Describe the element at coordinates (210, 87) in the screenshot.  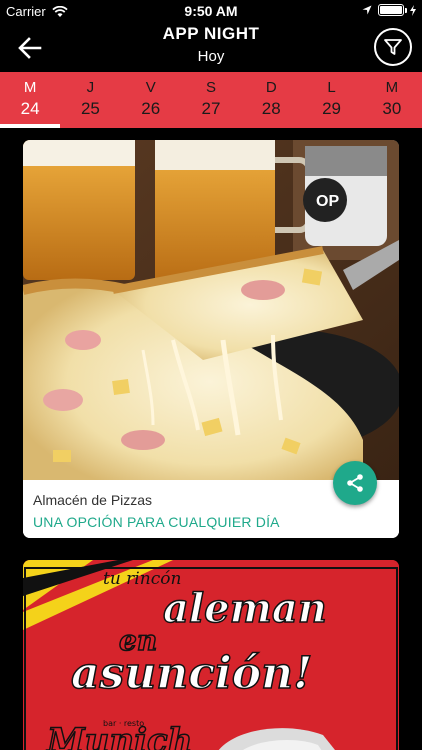
I see `day-letter: S` at that location.